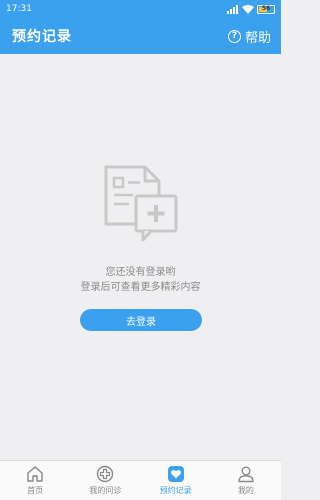 The image size is (320, 500). What do you see at coordinates (245, 490) in the screenshot?
I see `tab-mine-label: 我的` at bounding box center [245, 490].